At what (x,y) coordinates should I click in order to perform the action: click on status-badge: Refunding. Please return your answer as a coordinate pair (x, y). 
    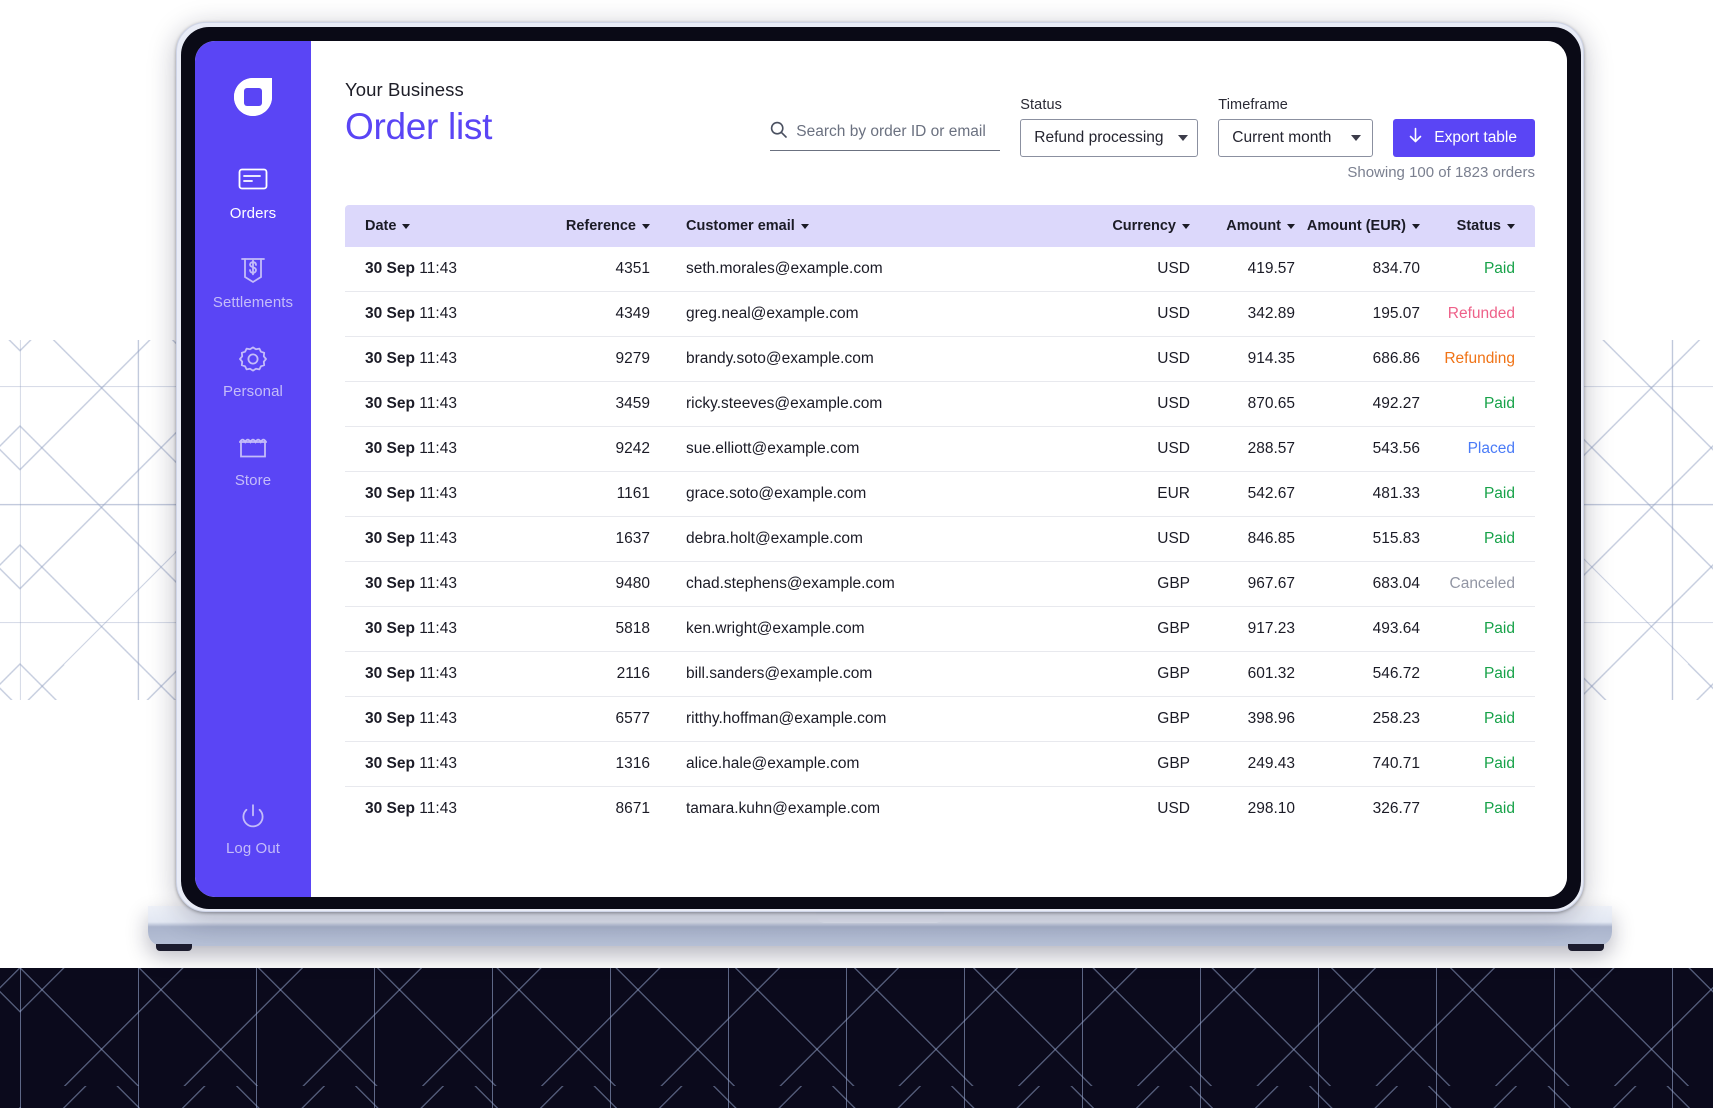
    Looking at the image, I should click on (1479, 358).